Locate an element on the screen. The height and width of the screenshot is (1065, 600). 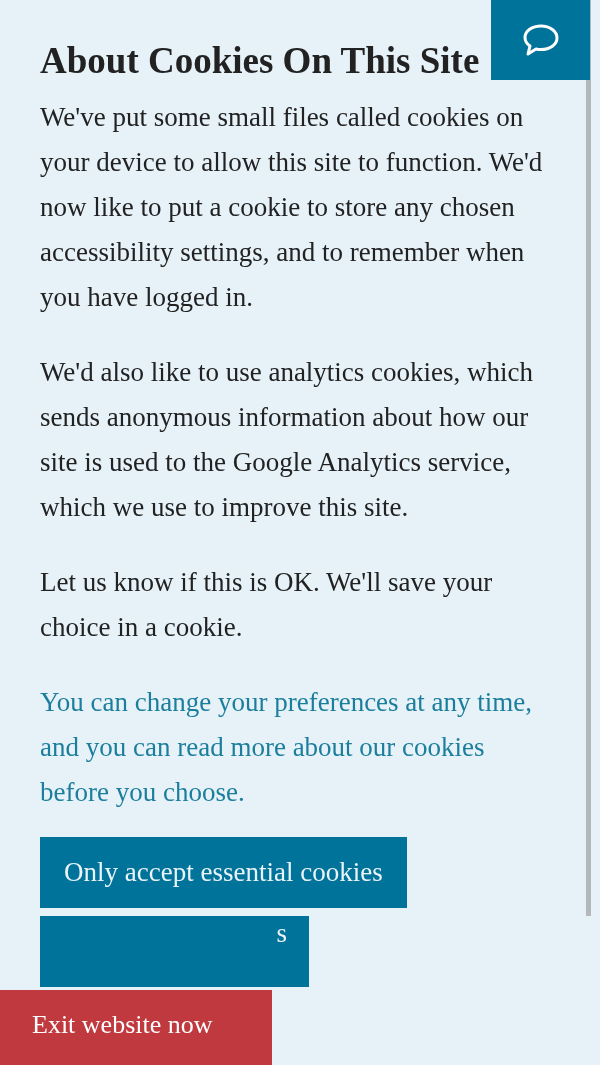
exit-website-button: Exit website now is located at coordinates (136, 1027).